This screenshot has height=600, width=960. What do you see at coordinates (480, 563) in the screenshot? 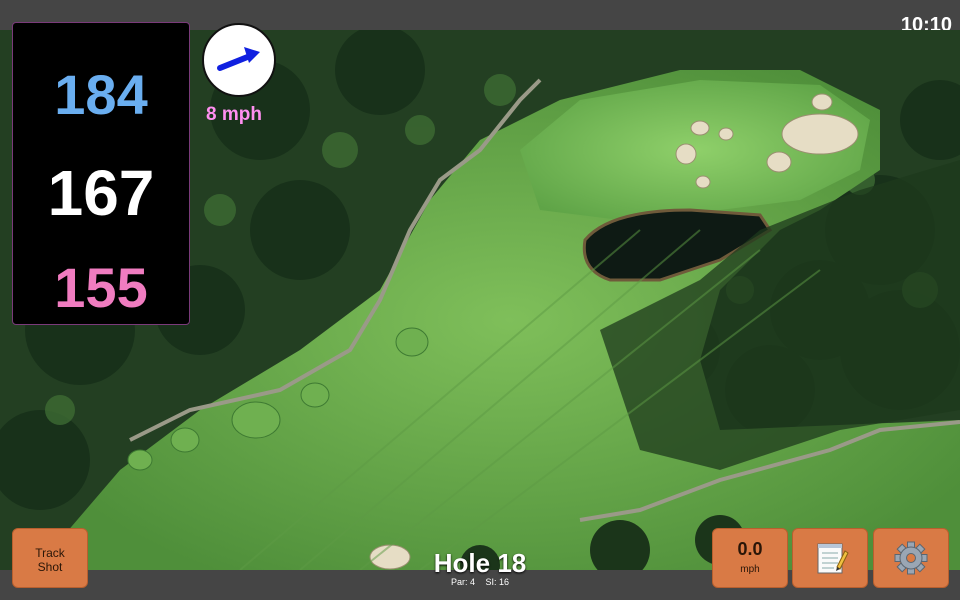
I see `hole-title: Hole 18` at bounding box center [480, 563].